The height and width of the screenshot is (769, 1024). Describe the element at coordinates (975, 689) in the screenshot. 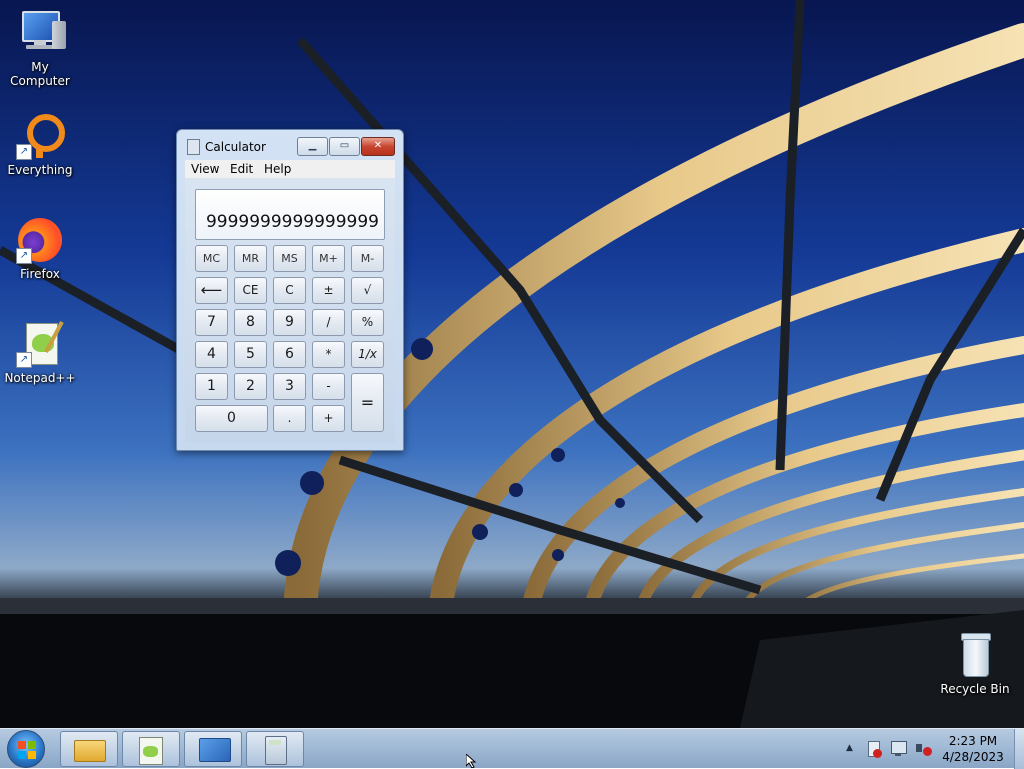

I see `desktop-icon-label: Recycle Bin` at that location.